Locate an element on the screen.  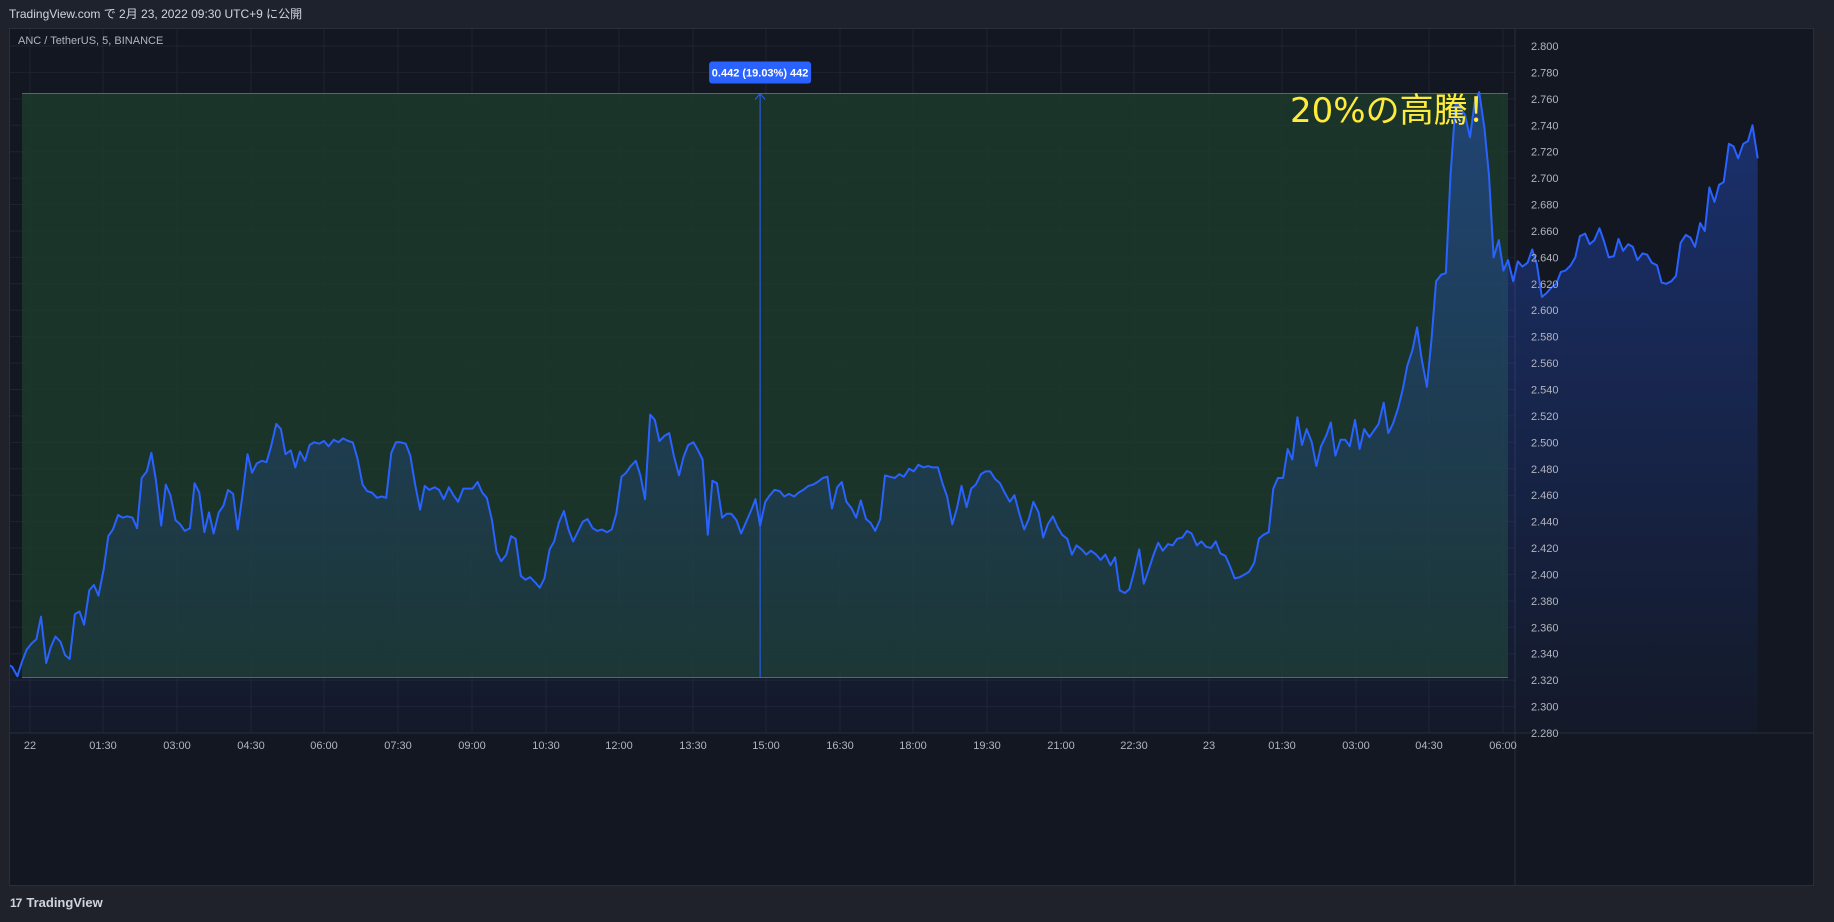
y-tick-label: 2.700 is located at coordinates (1545, 179).